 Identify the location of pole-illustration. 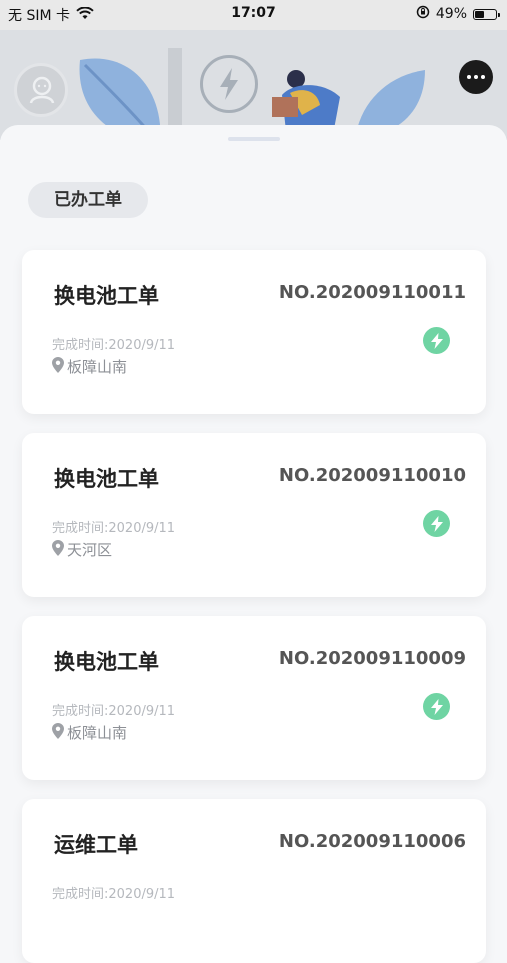
(175, 88).